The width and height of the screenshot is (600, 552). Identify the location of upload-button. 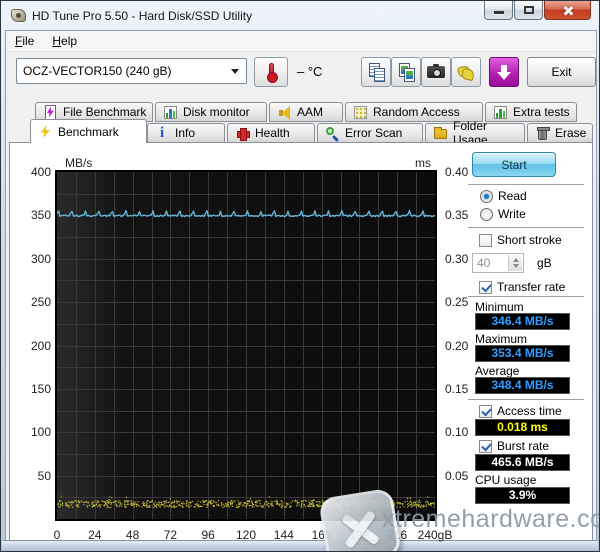
(504, 72).